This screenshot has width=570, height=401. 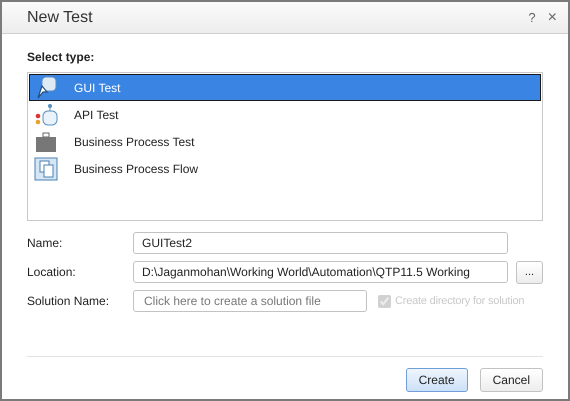 I want to click on documents-icon, so click(x=46, y=168).